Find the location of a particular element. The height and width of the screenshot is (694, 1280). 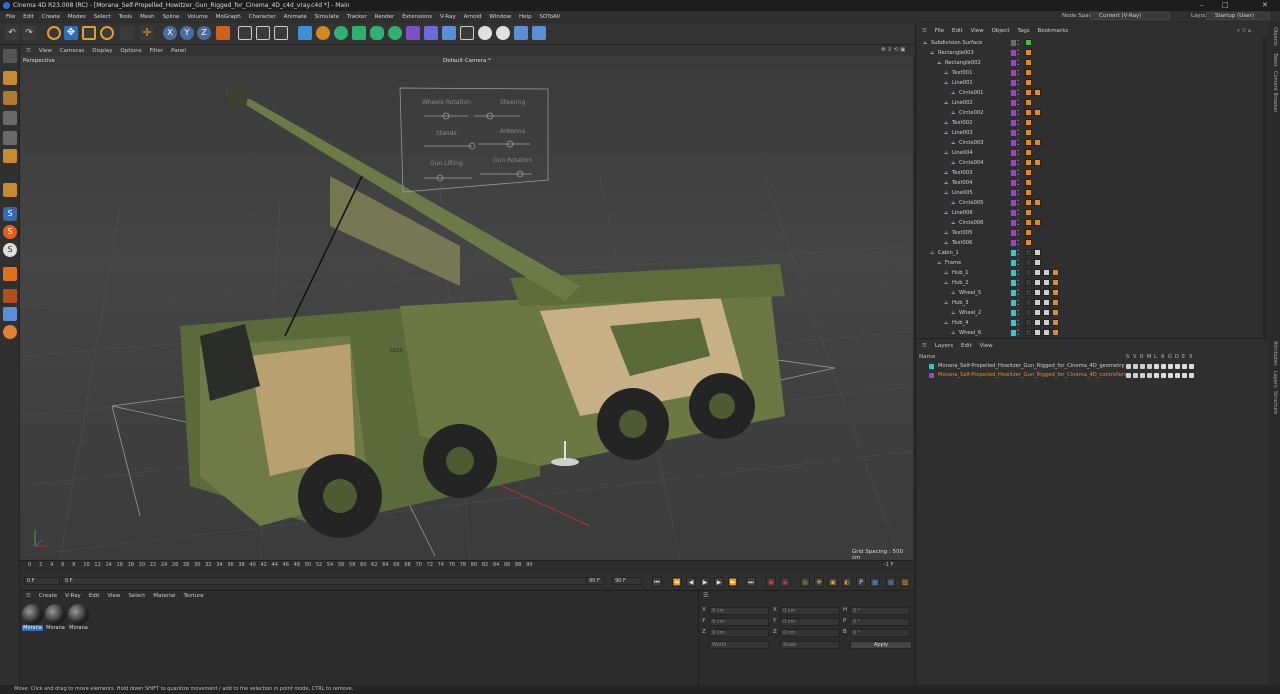

menu-volume: Volume is located at coordinates (197, 17).